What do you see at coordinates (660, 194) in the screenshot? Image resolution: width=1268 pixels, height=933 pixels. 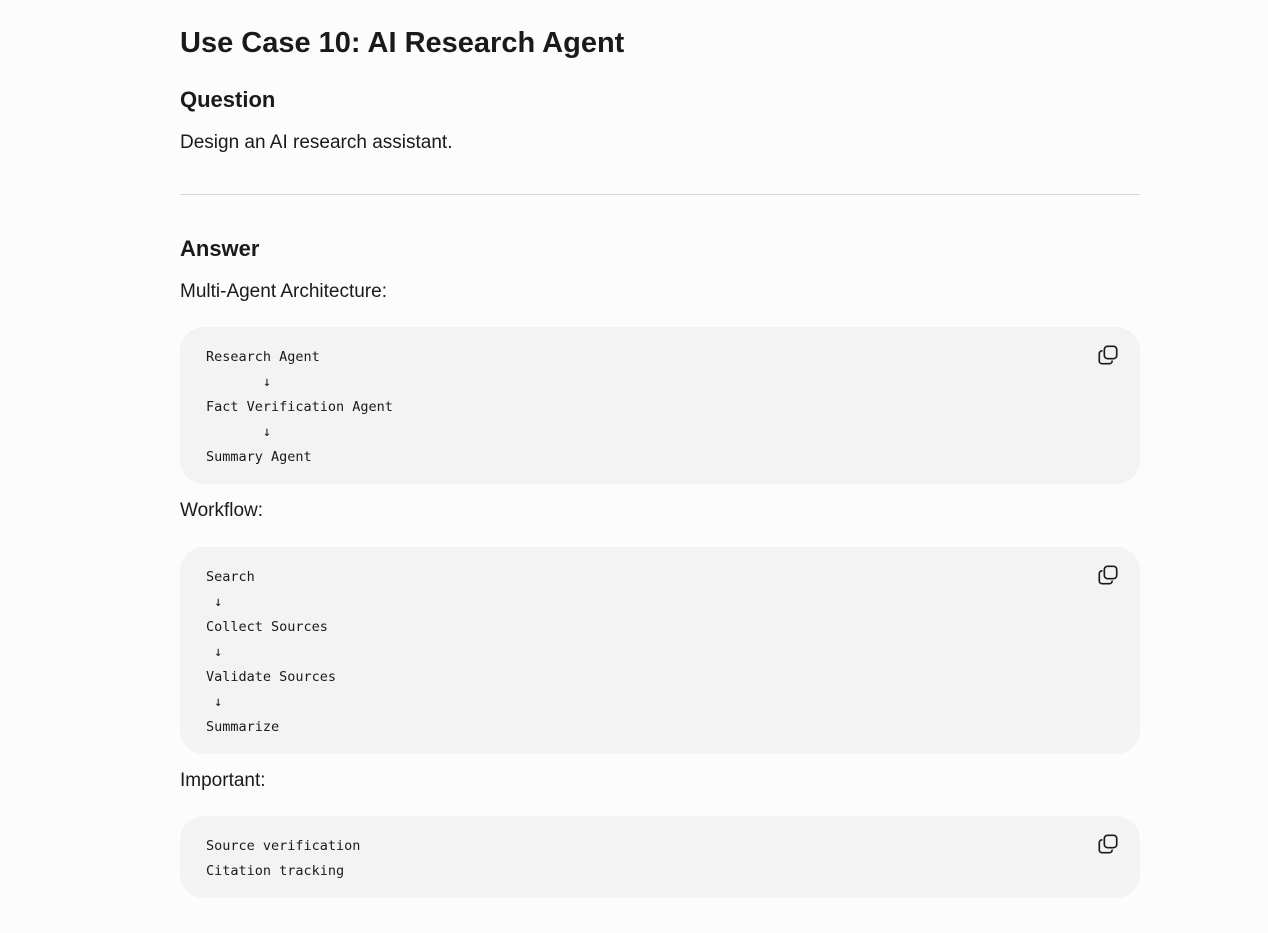 I see `section-divider` at bounding box center [660, 194].